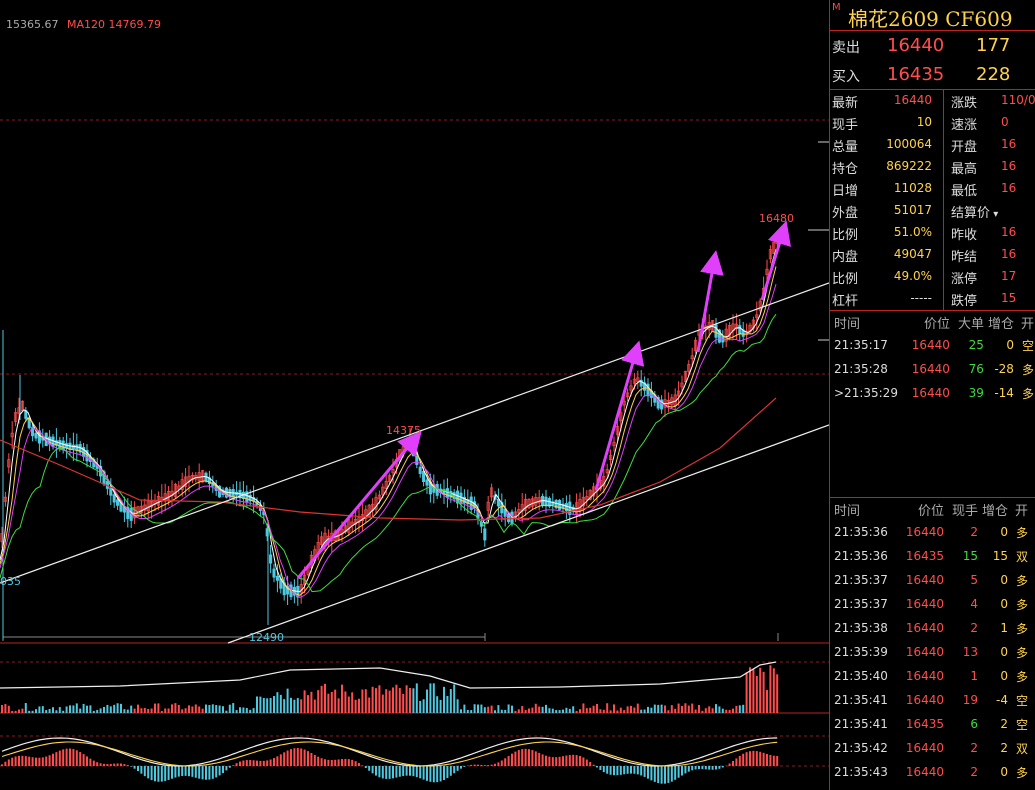 The width and height of the screenshot is (1035, 790). I want to click on column-header: 价位, so click(936, 324).